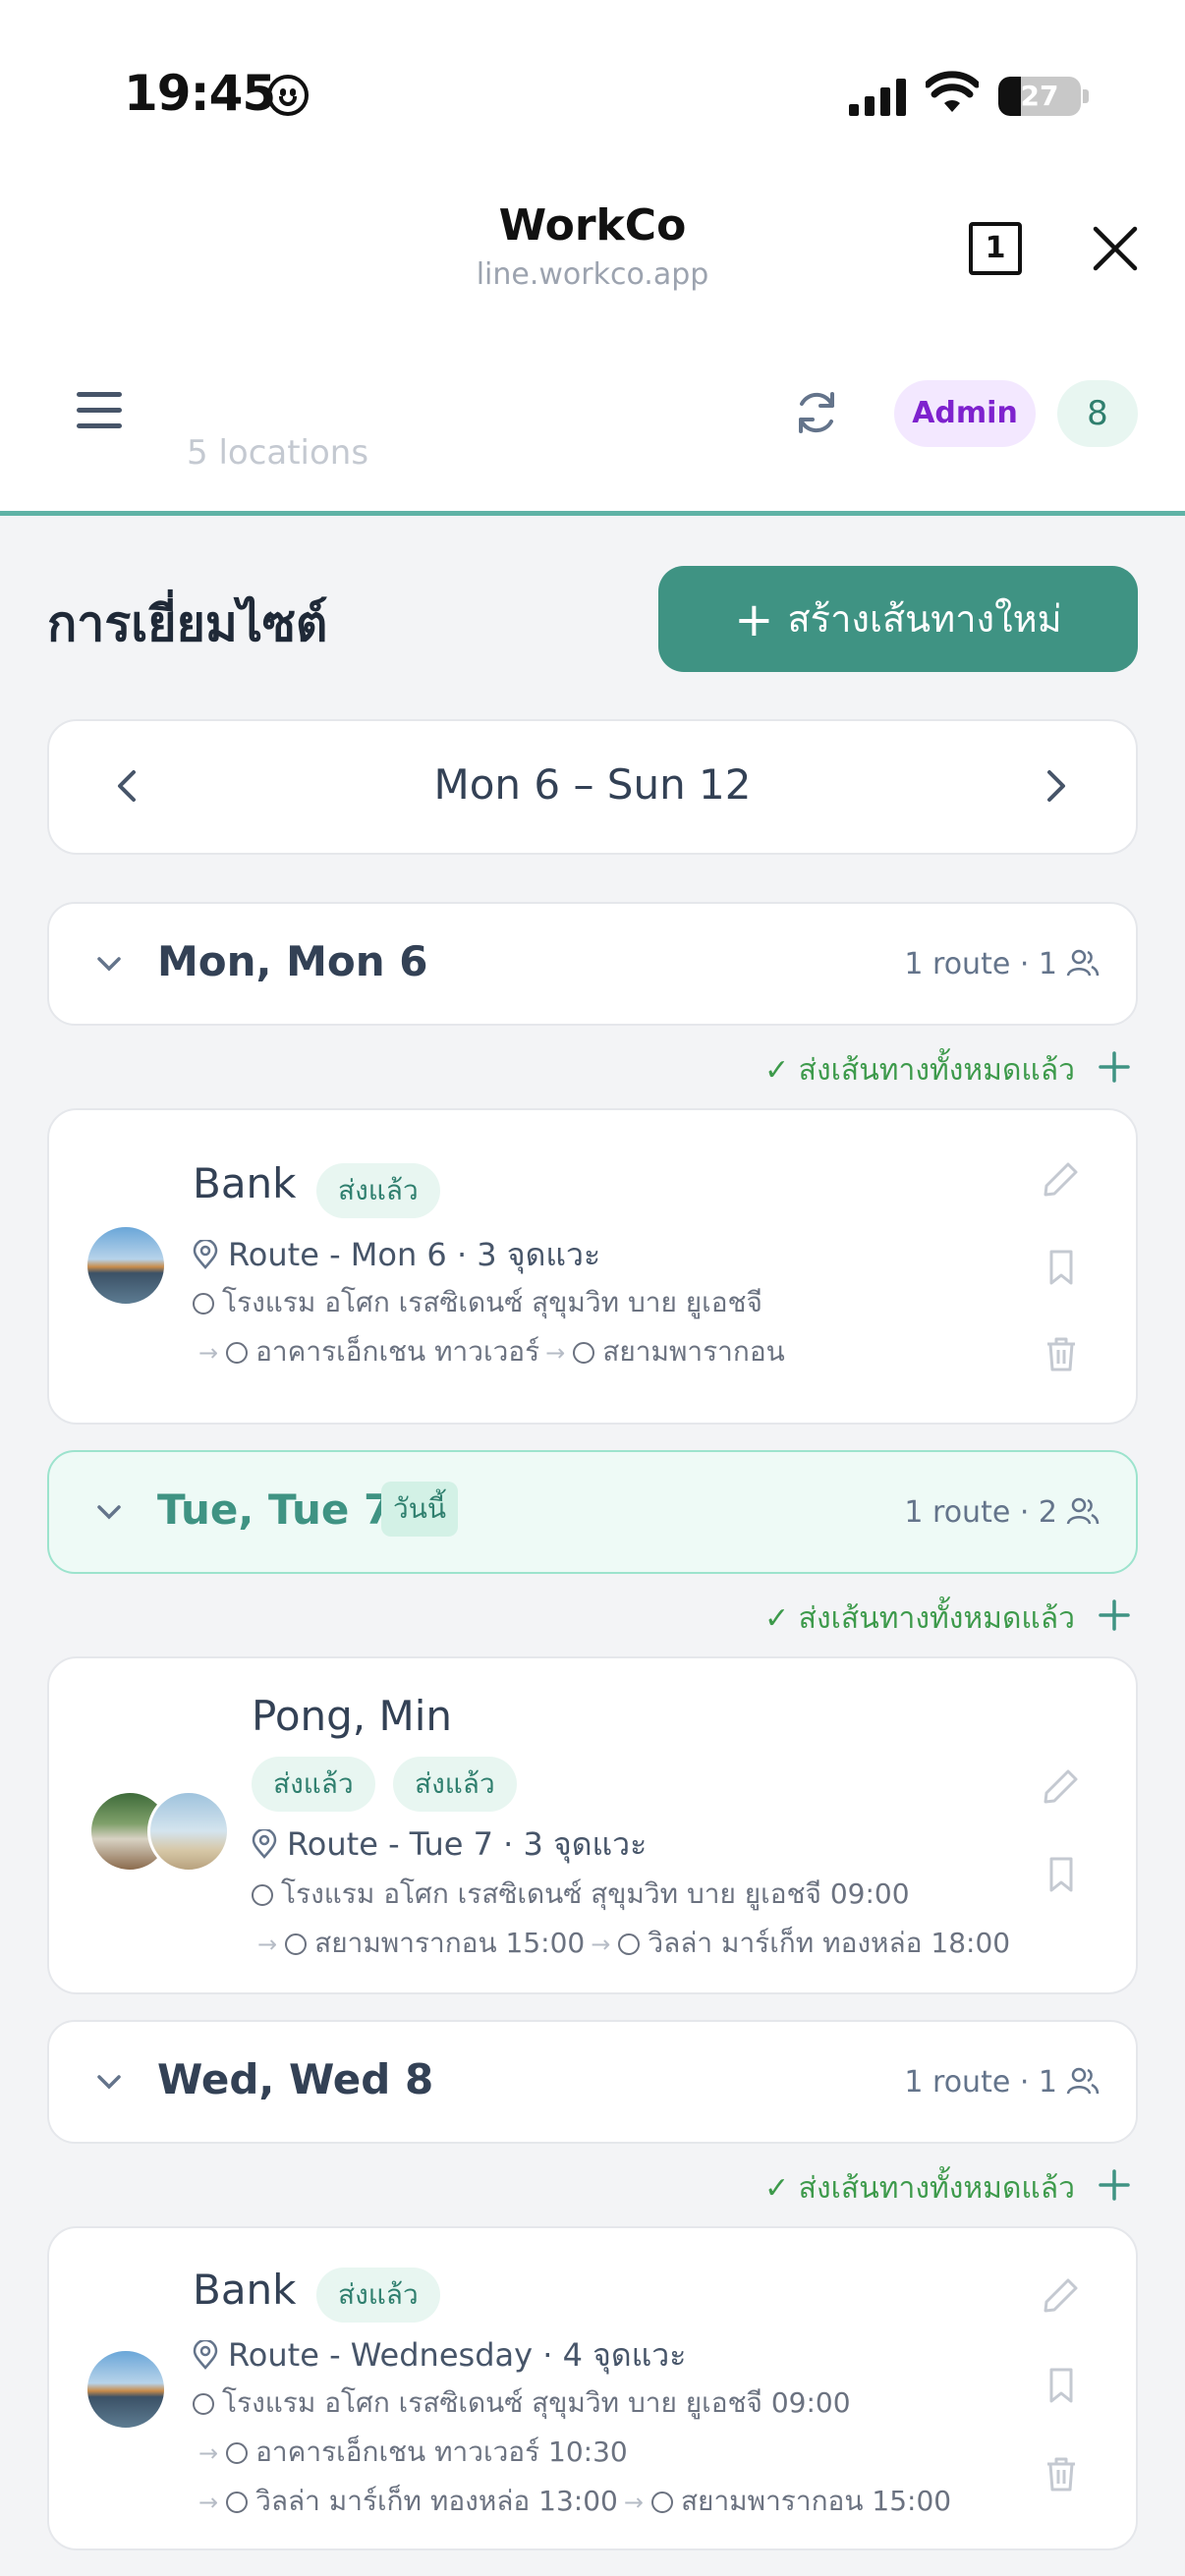  Describe the element at coordinates (187, 623) in the screenshot. I see `page-title: การเยี่ยมไซต์` at that location.